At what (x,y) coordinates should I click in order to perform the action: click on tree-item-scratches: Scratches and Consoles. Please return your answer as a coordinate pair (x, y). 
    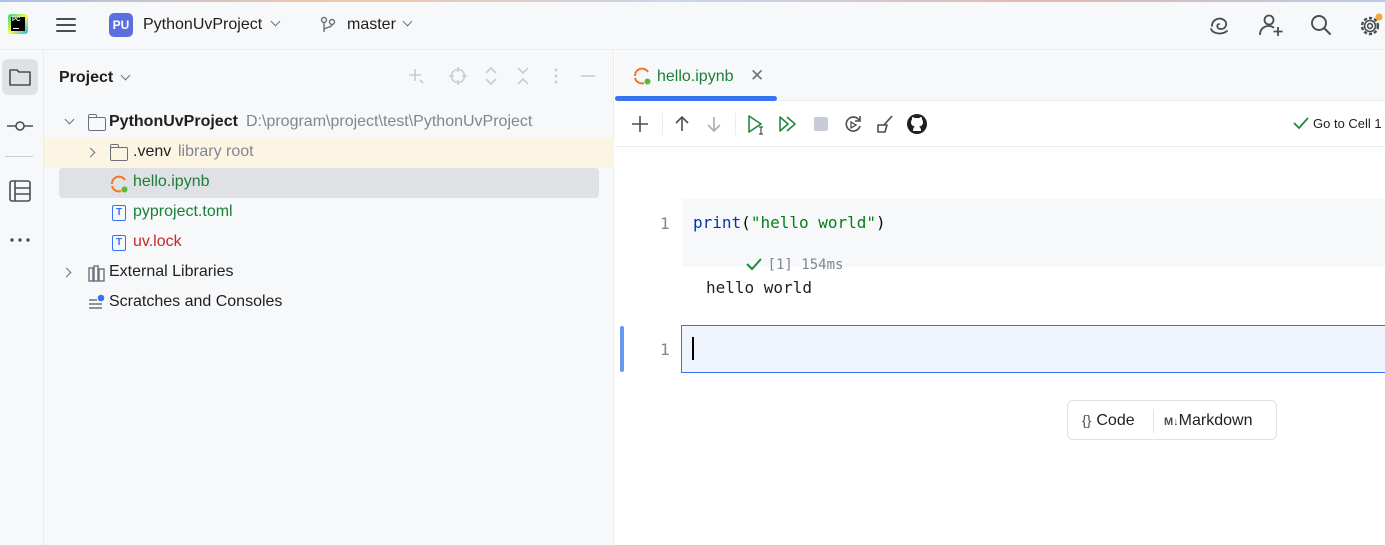
    Looking at the image, I should click on (329, 303).